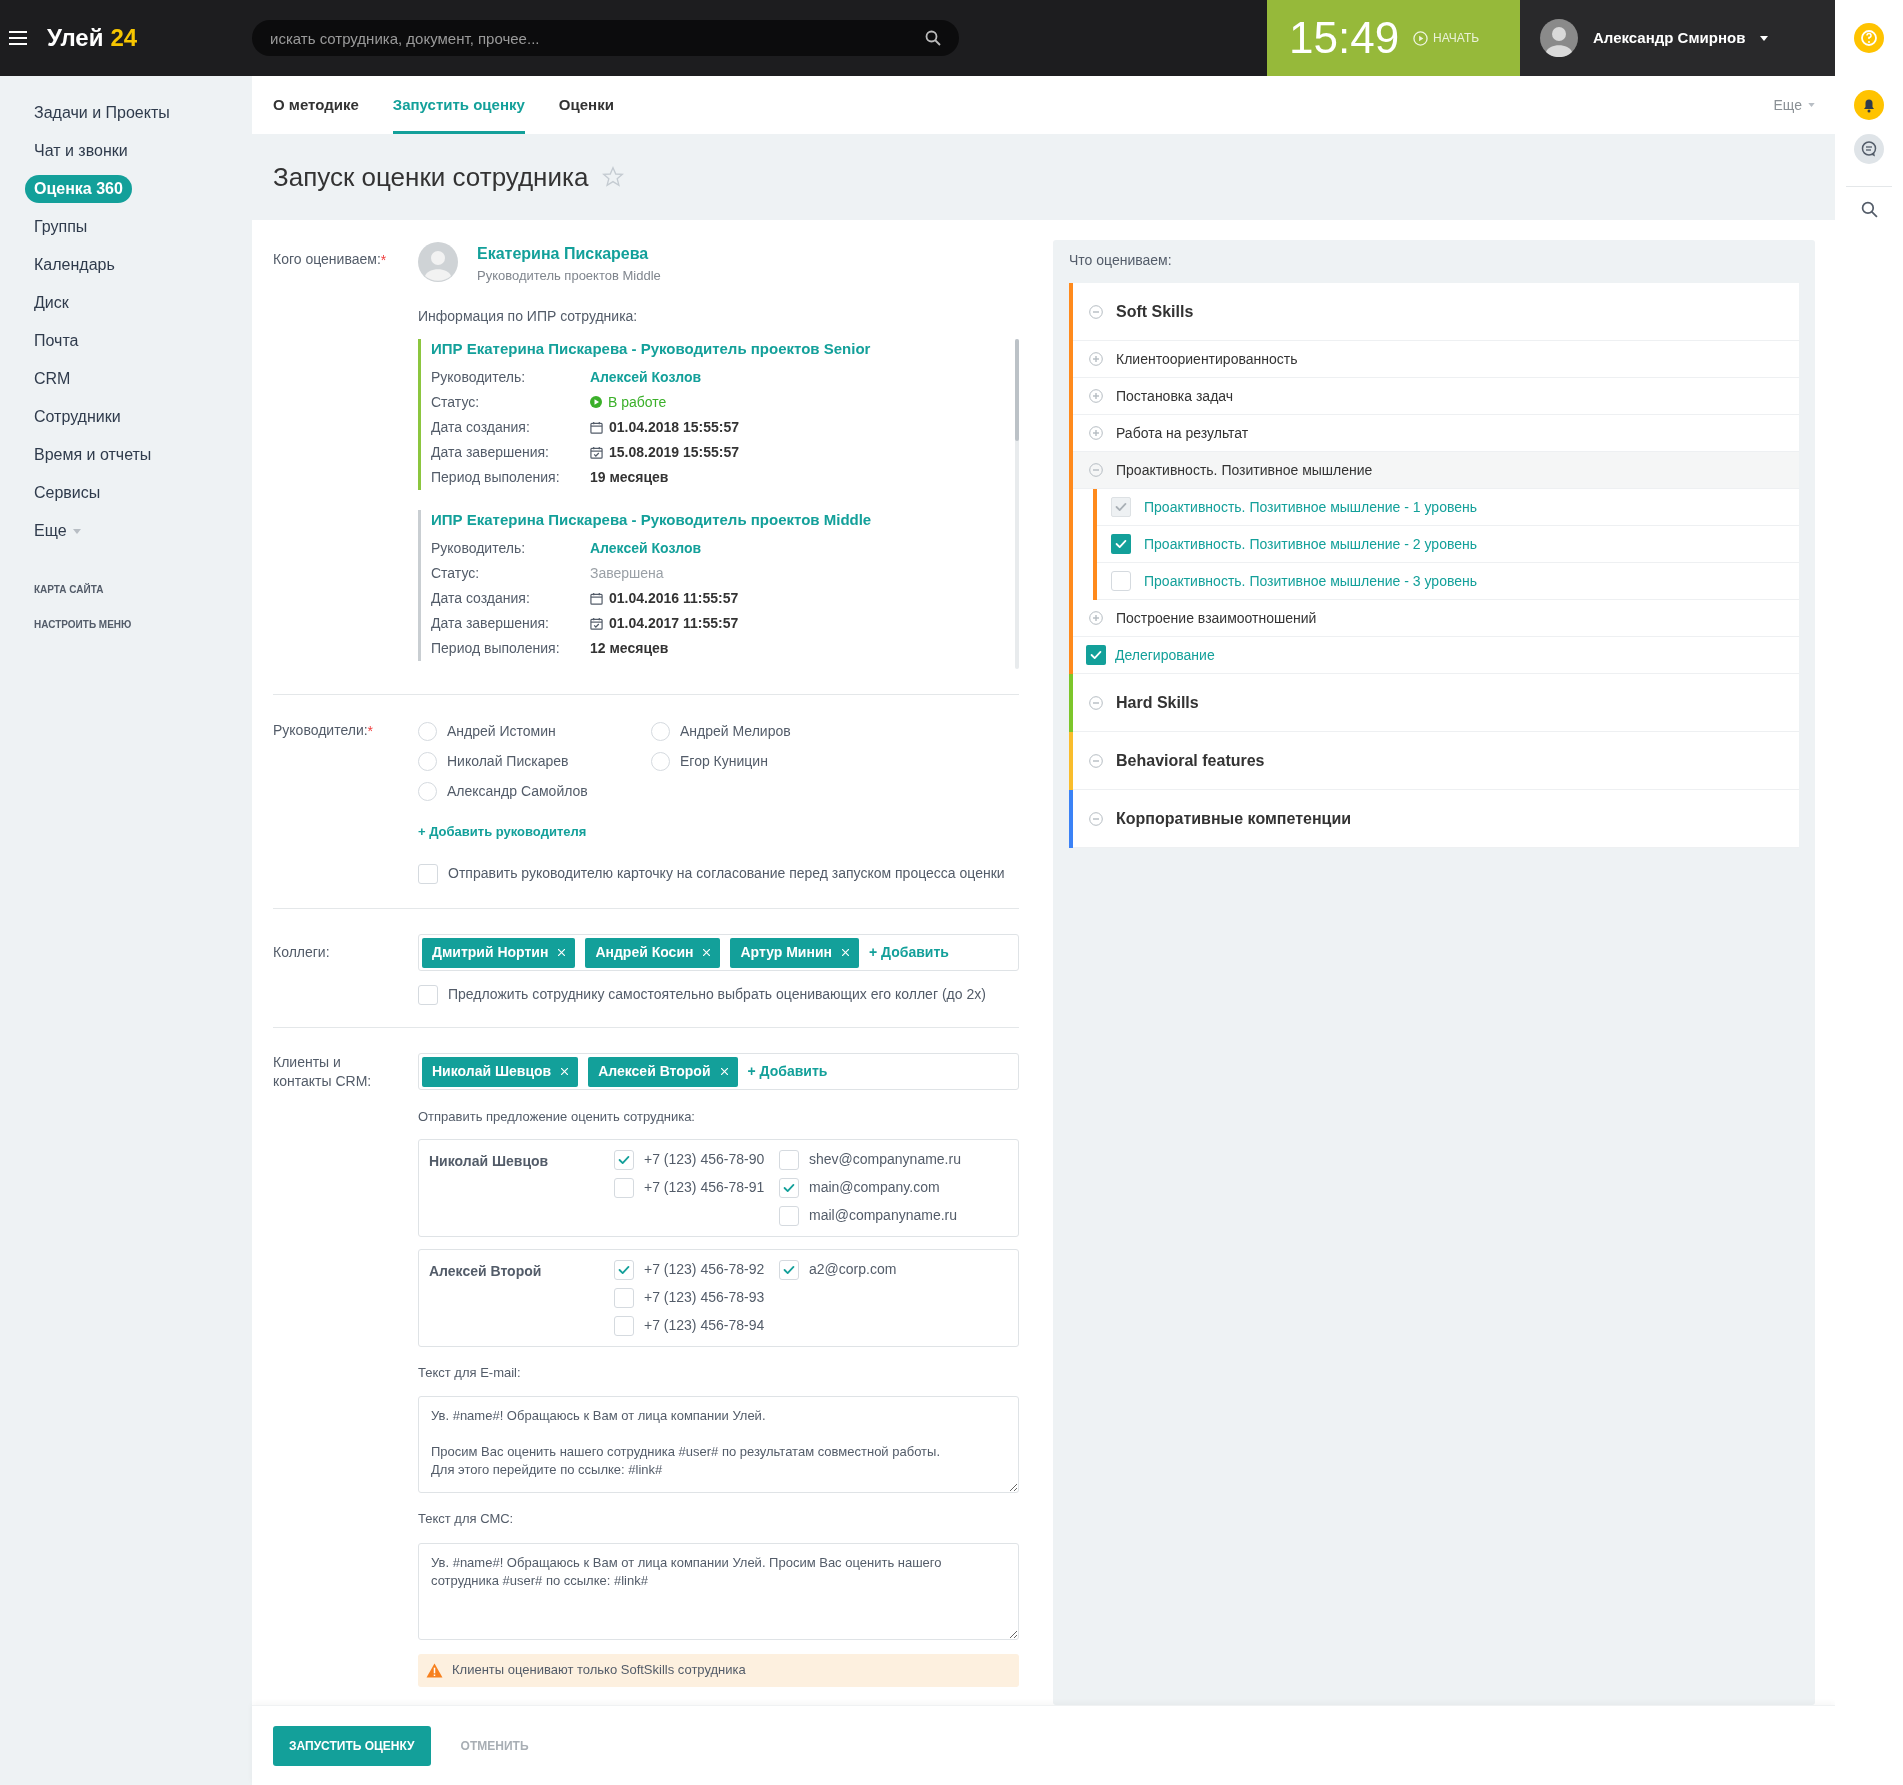  I want to click on star-icon, so click(613, 177).